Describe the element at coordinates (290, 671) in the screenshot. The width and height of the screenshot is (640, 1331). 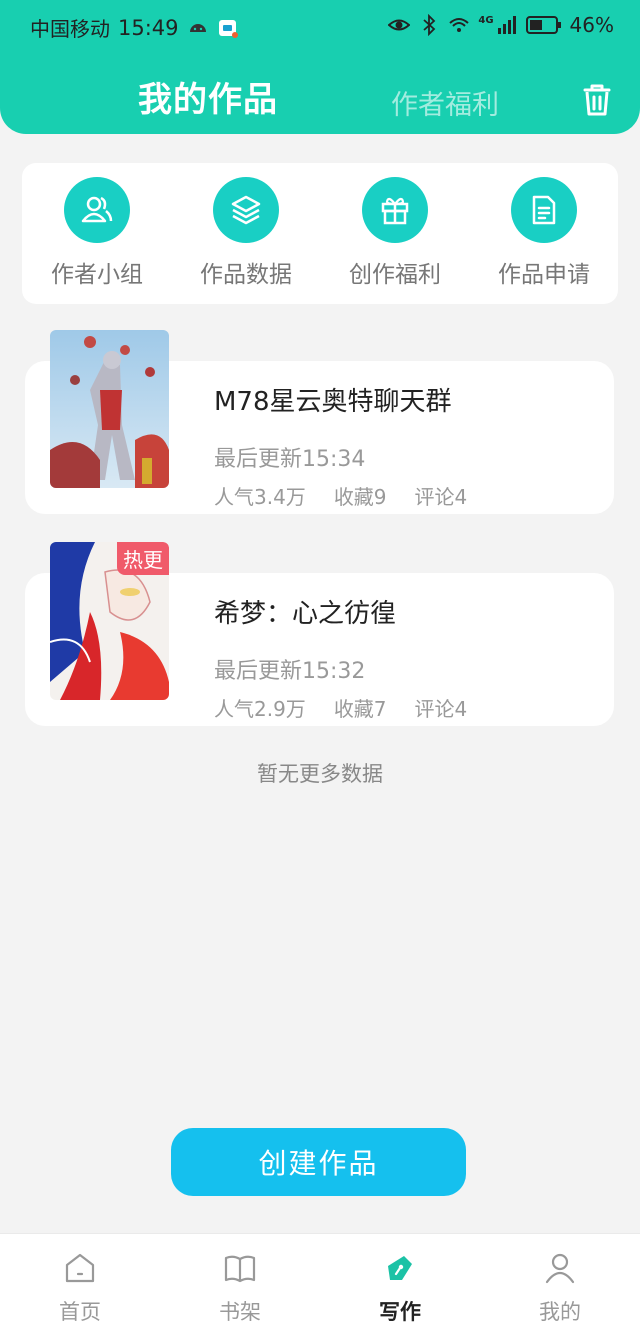
I see `work-last-updated: 最后更新15:32` at that location.